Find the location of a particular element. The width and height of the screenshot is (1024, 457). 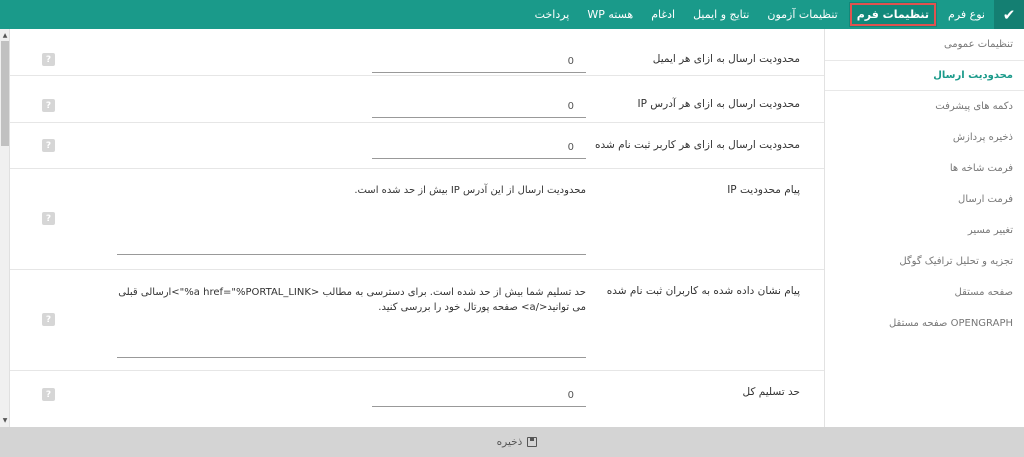

save-button: ذخیره is located at coordinates (517, 442).